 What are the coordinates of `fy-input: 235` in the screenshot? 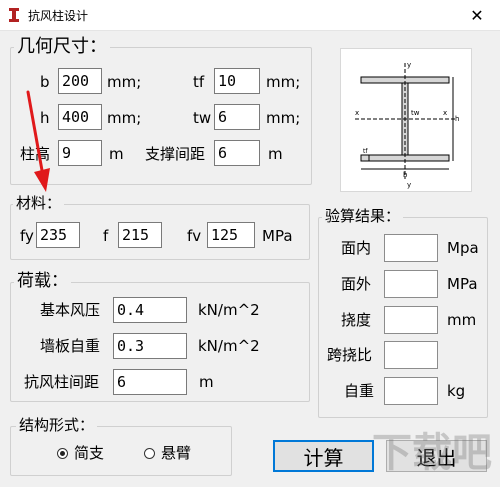 It's located at (58, 235).